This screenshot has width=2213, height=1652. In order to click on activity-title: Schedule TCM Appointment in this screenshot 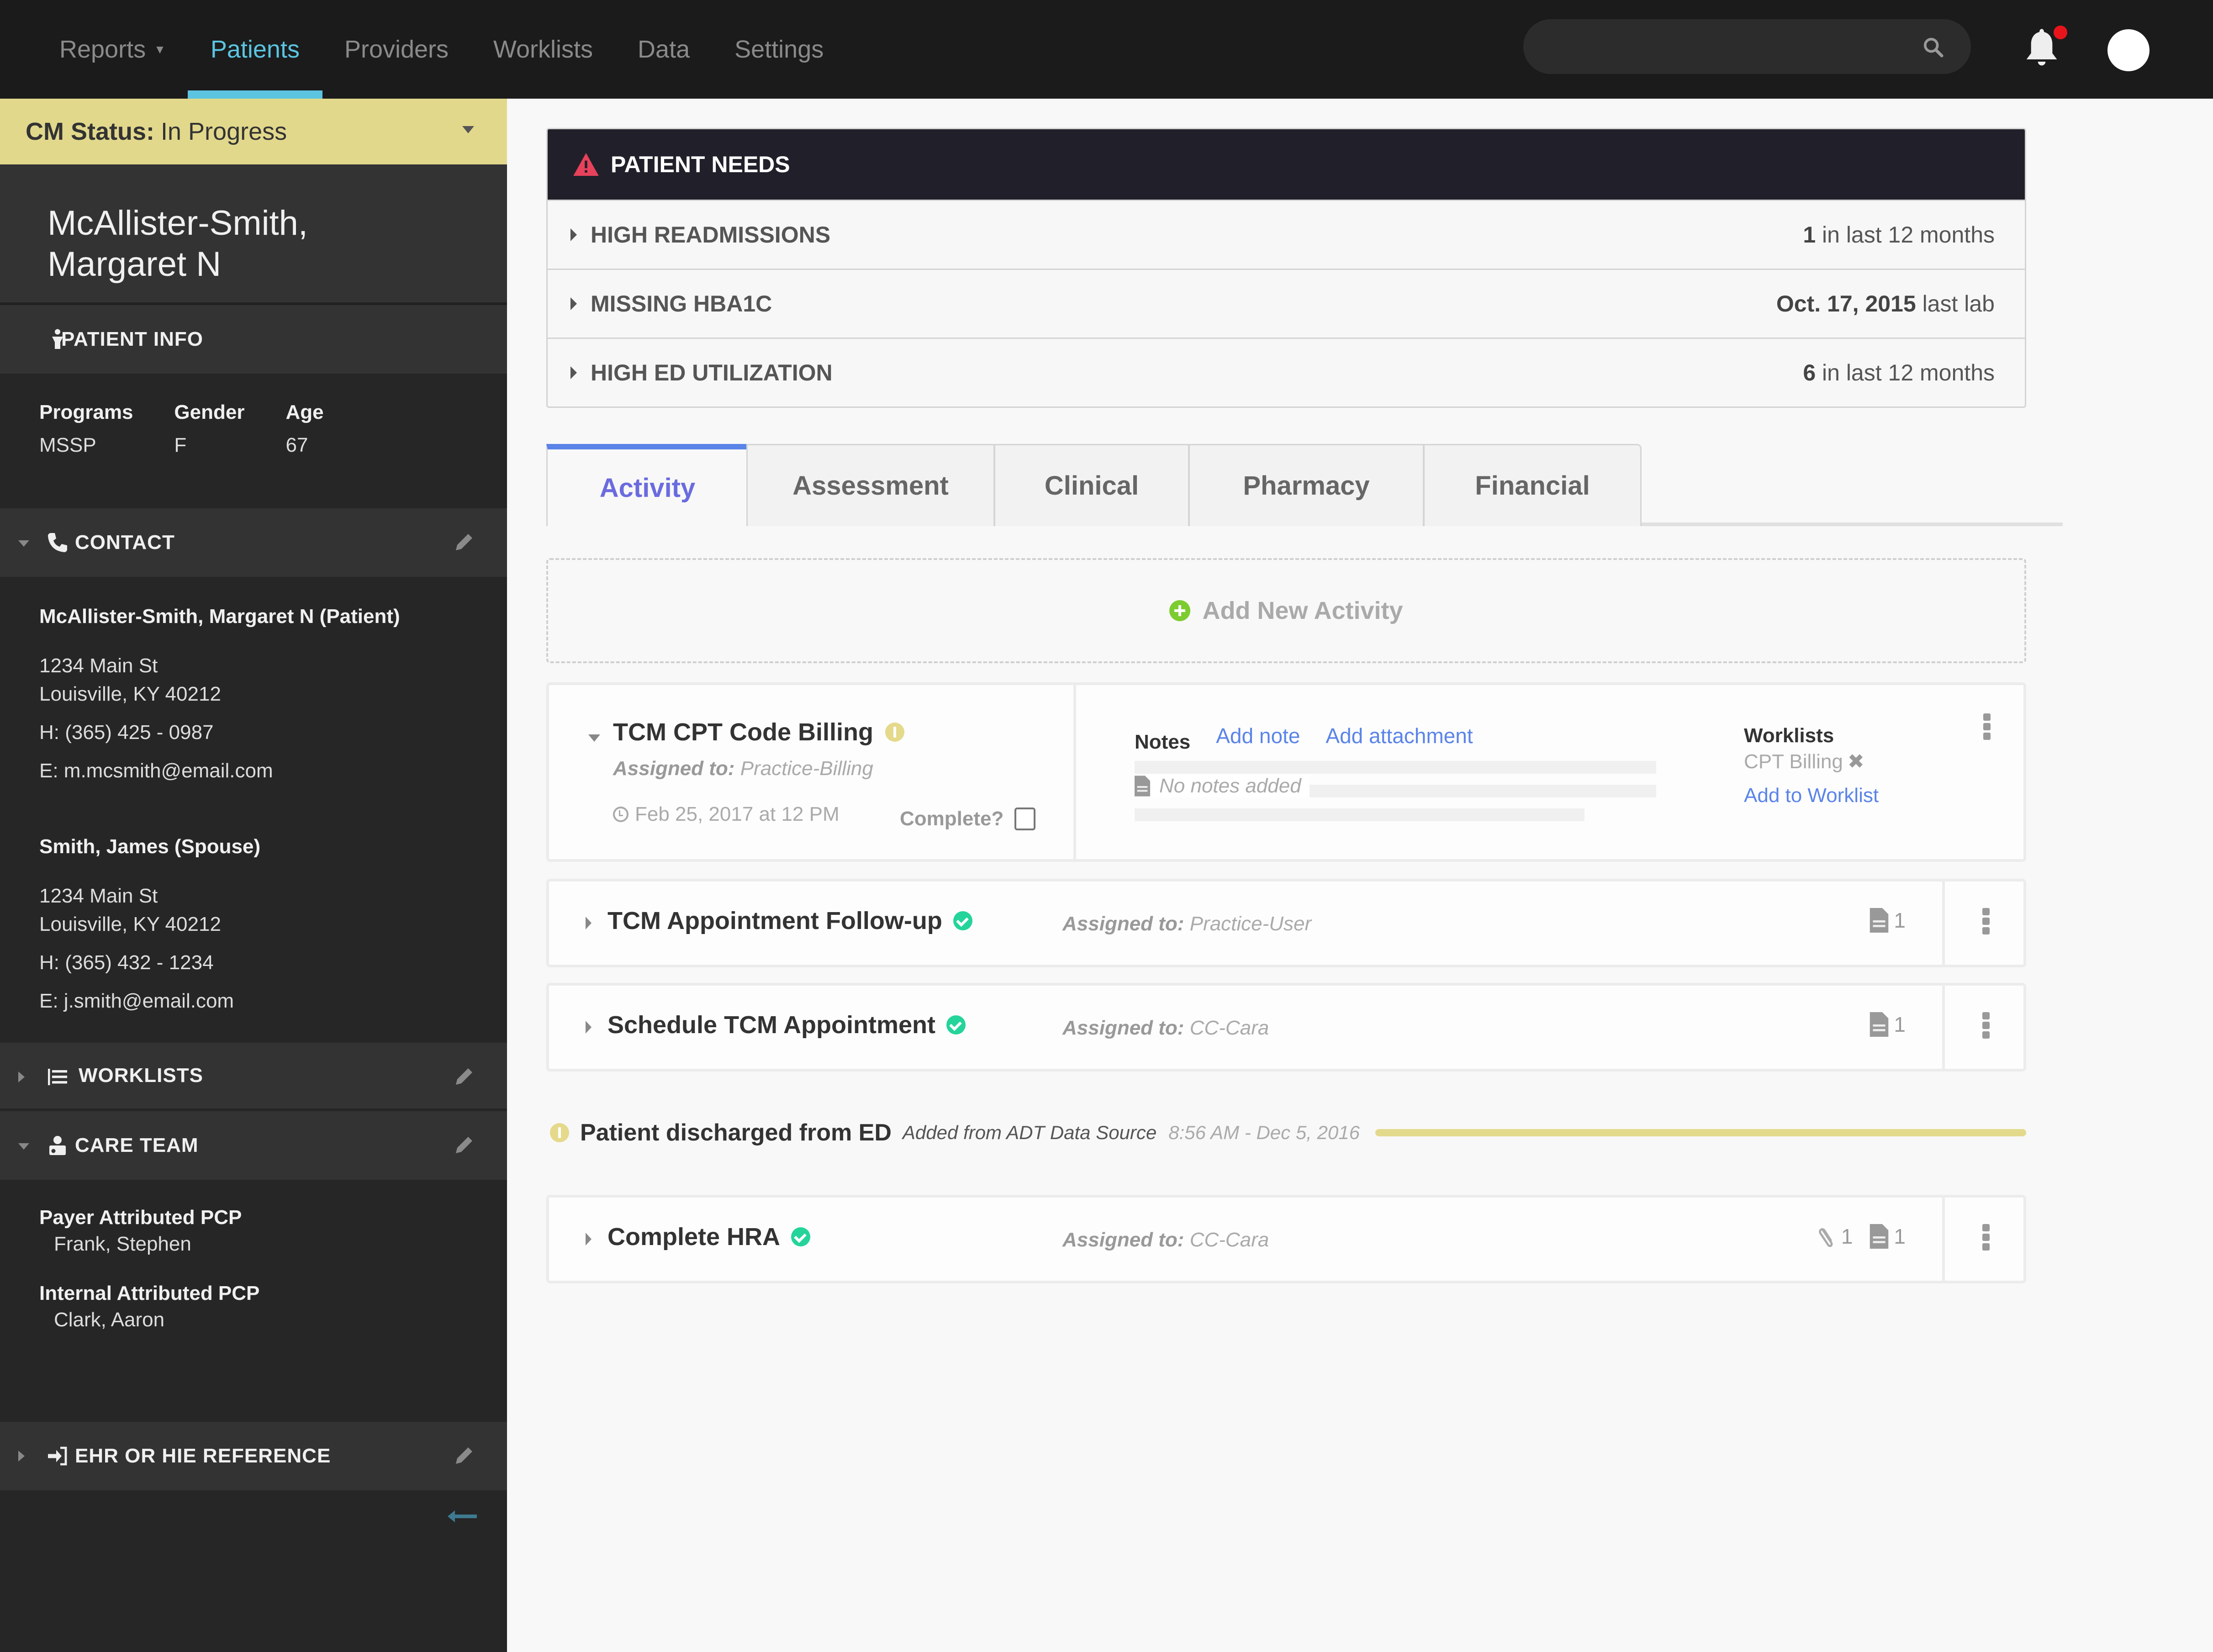, I will do `click(786, 1025)`.